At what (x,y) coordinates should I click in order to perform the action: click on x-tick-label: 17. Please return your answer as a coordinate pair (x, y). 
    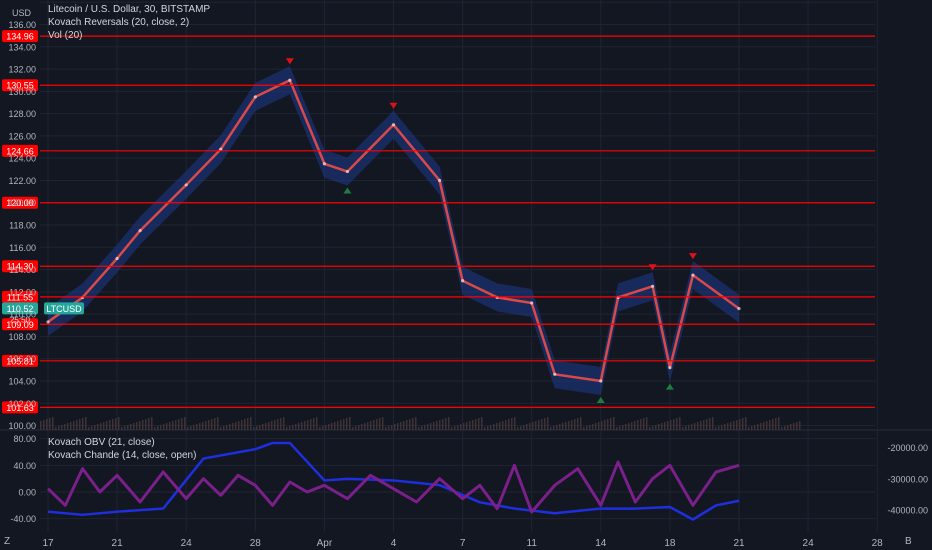
    Looking at the image, I should click on (48, 543).